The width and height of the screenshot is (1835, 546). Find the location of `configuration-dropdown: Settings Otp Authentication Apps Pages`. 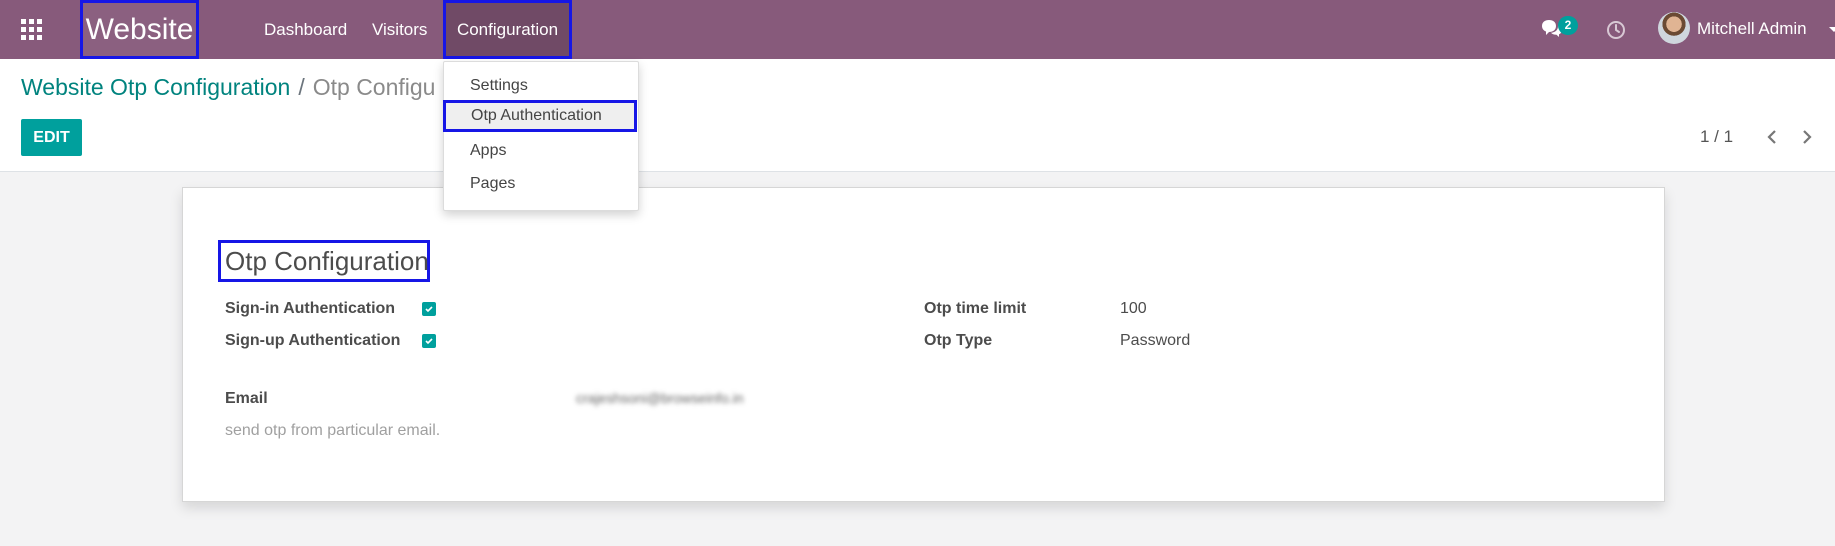

configuration-dropdown: Settings Otp Authentication Apps Pages is located at coordinates (541, 136).